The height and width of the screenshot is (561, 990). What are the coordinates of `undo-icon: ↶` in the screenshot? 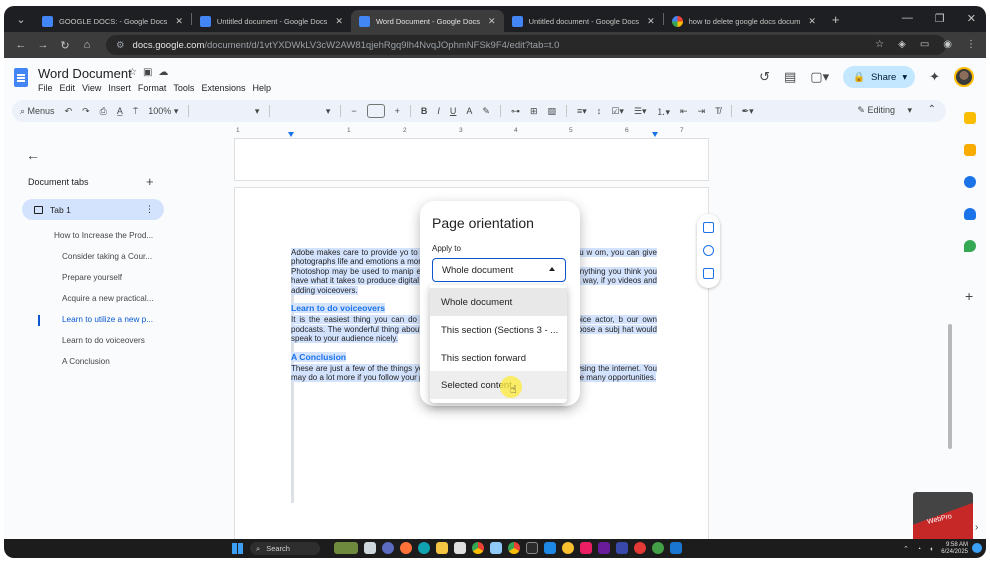 It's located at (69, 111).